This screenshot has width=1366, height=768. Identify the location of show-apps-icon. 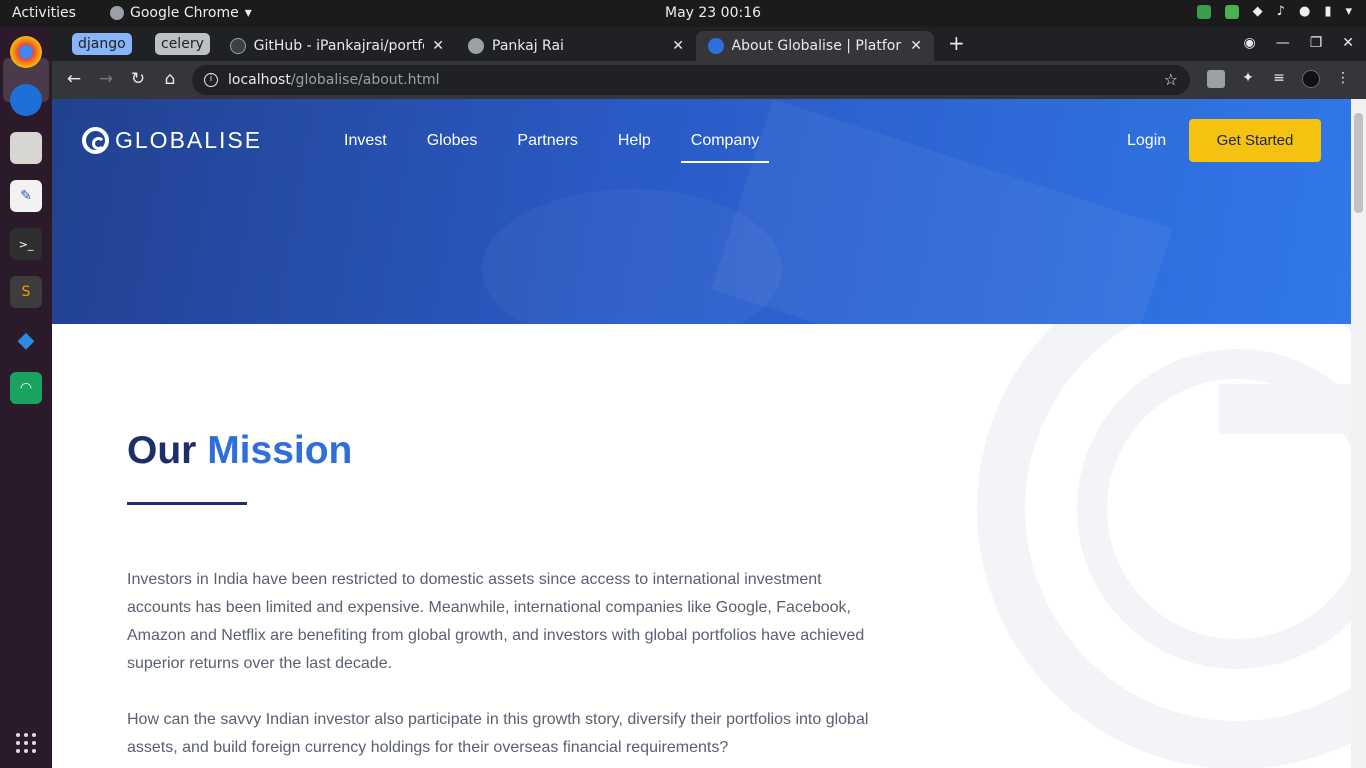
(26, 743).